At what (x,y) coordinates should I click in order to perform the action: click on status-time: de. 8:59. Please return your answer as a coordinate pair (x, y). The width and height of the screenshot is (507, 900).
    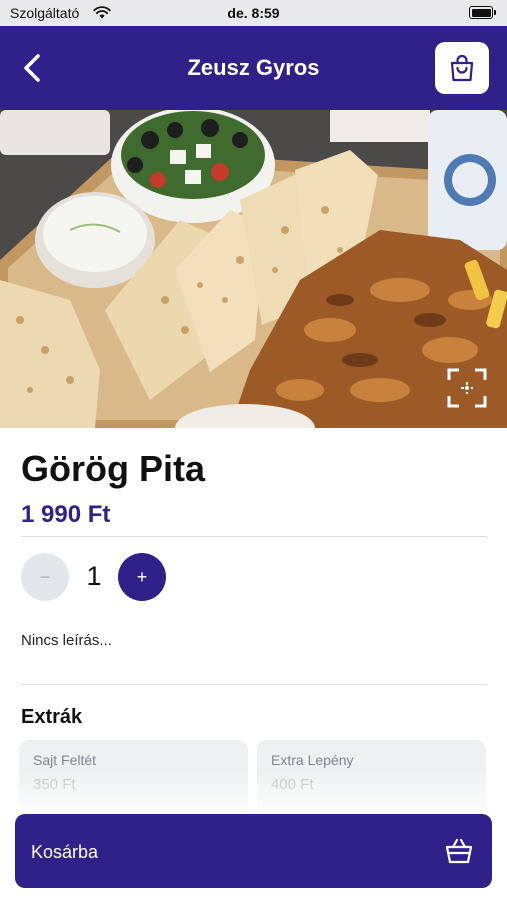
    Looking at the image, I should click on (253, 13).